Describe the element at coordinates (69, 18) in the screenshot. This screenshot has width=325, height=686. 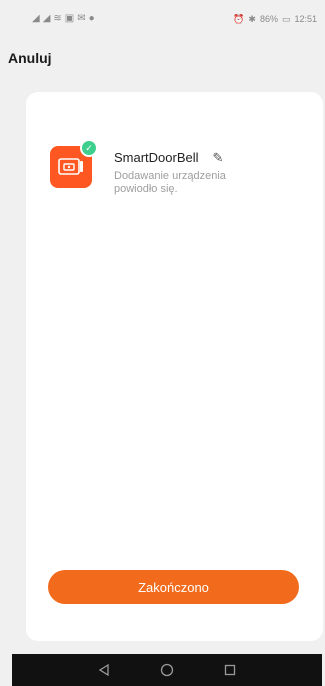
I see `sim-icon: ▣` at that location.